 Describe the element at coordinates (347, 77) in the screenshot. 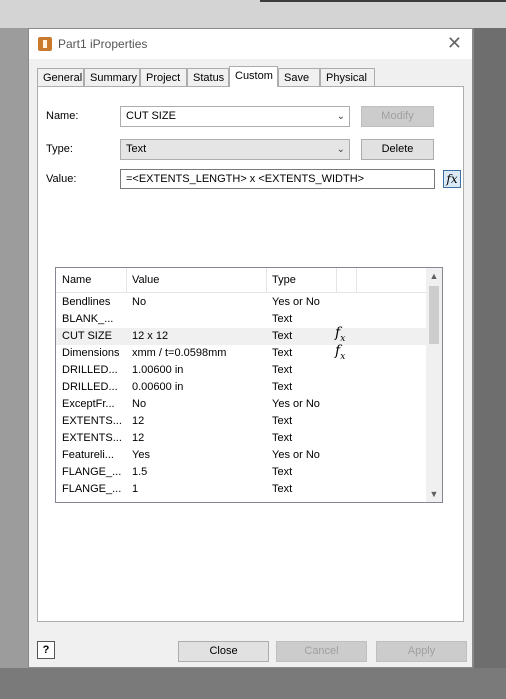

I see `tab-physical: Physical` at that location.